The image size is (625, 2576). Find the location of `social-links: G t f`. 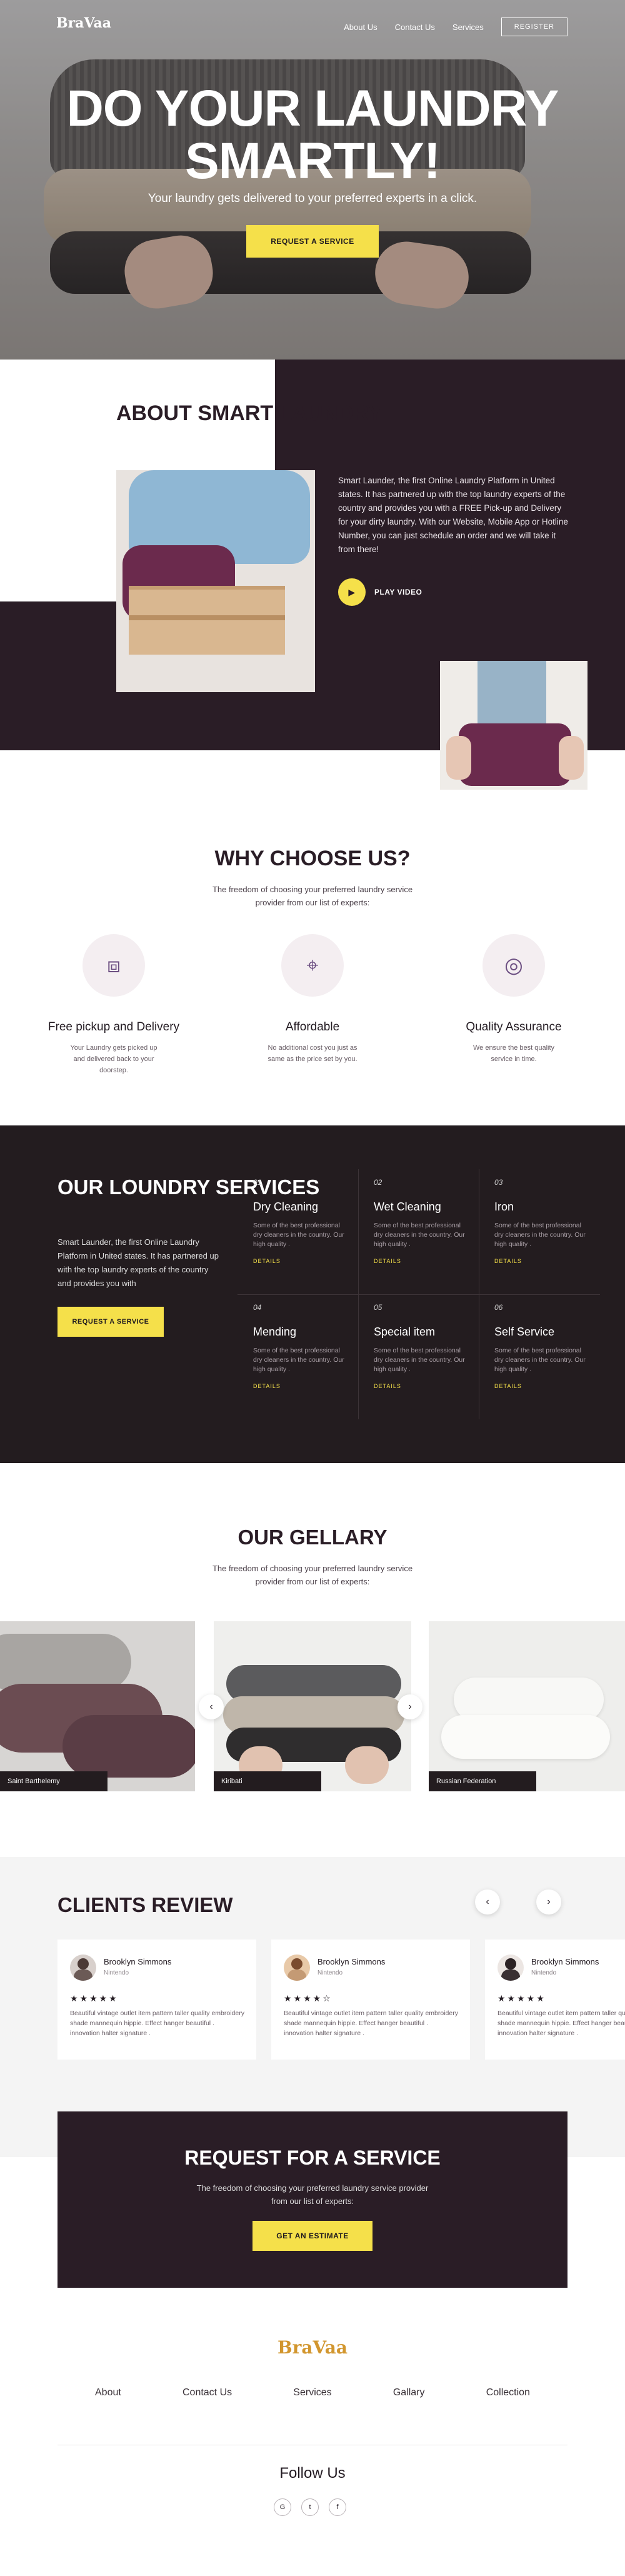

social-links: G t f is located at coordinates (310, 2507).